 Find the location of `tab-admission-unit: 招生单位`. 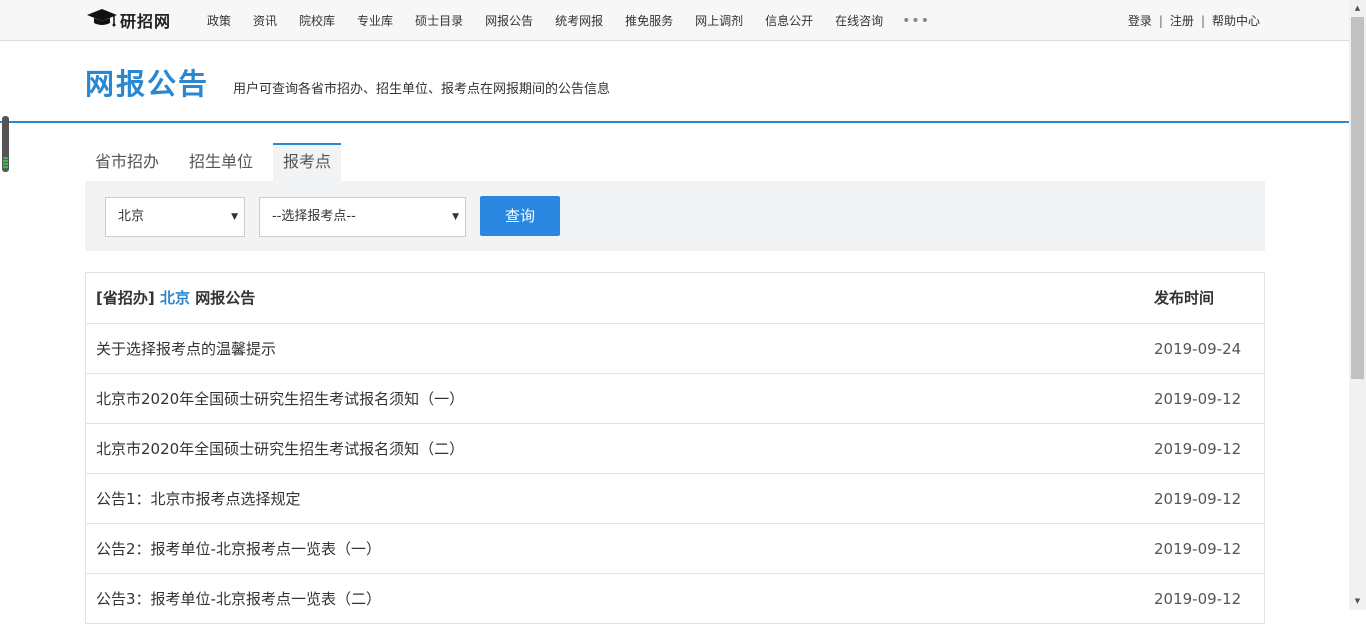

tab-admission-unit: 招生单位 is located at coordinates (221, 162).